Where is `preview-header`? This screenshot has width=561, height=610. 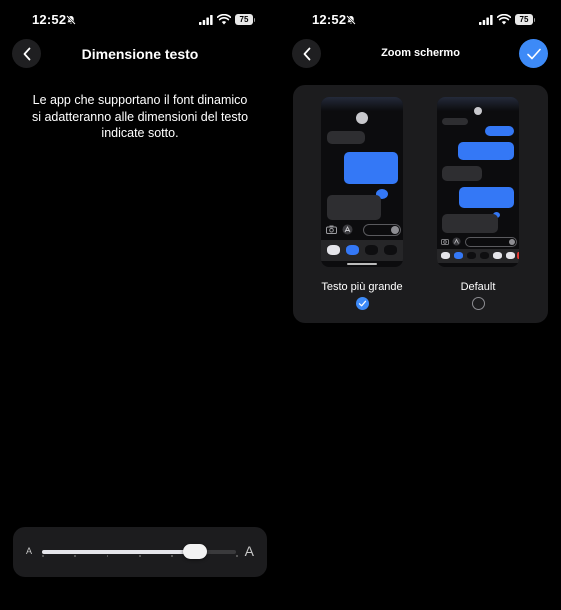
preview-header is located at coordinates (362, 104).